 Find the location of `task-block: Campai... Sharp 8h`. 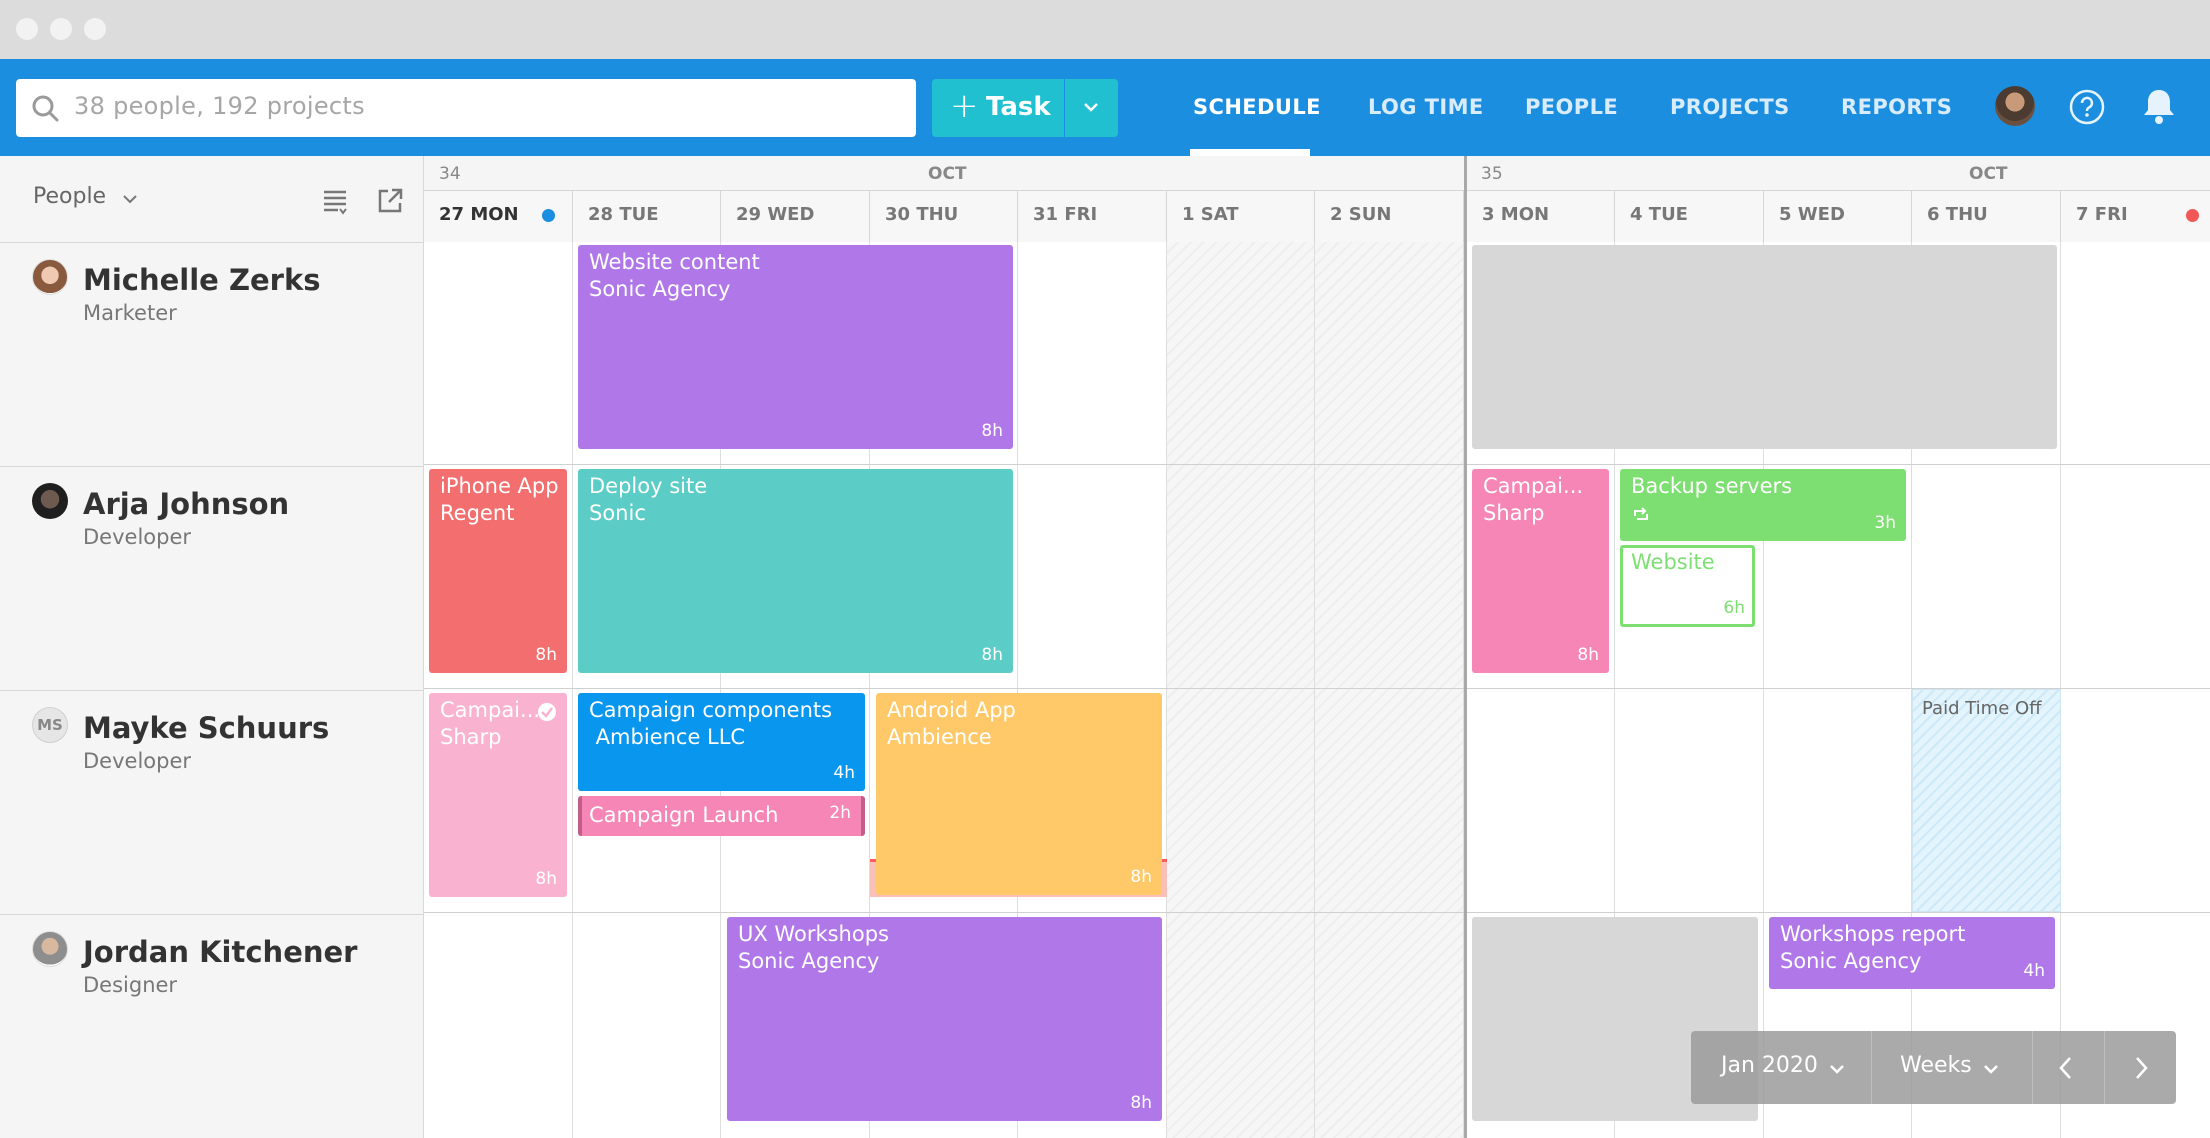

task-block: Campai... Sharp 8h is located at coordinates (1540, 571).